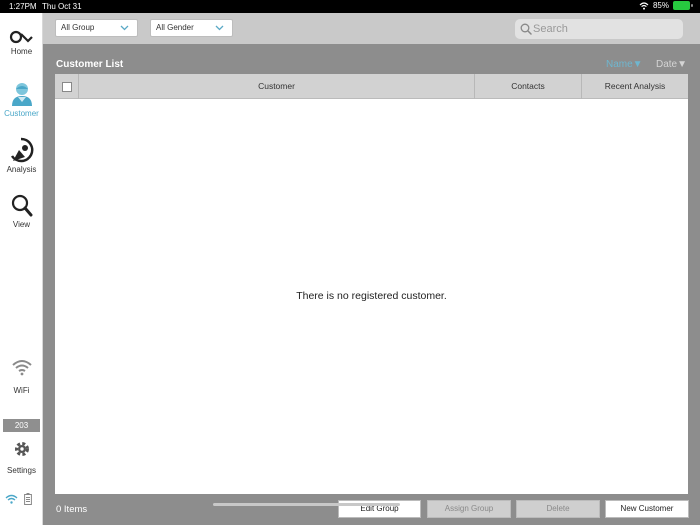 This screenshot has width=700, height=525. Describe the element at coordinates (90, 64) in the screenshot. I see `page-title: Customer List` at that location.